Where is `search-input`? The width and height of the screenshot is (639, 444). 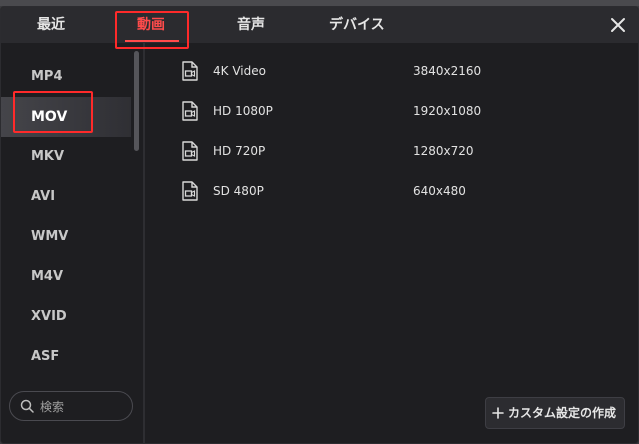 search-input is located at coordinates (84, 407).